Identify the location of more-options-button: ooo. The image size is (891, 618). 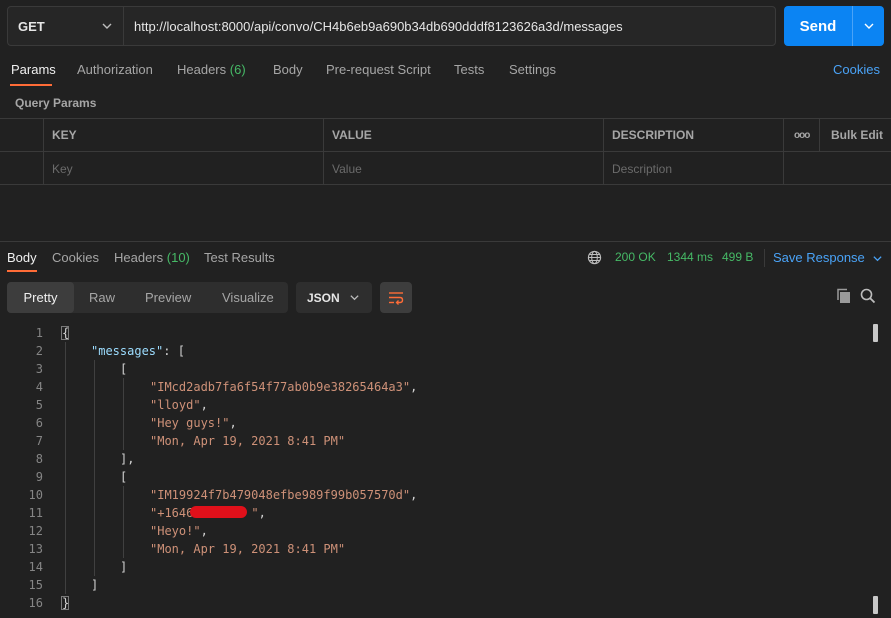
(802, 135).